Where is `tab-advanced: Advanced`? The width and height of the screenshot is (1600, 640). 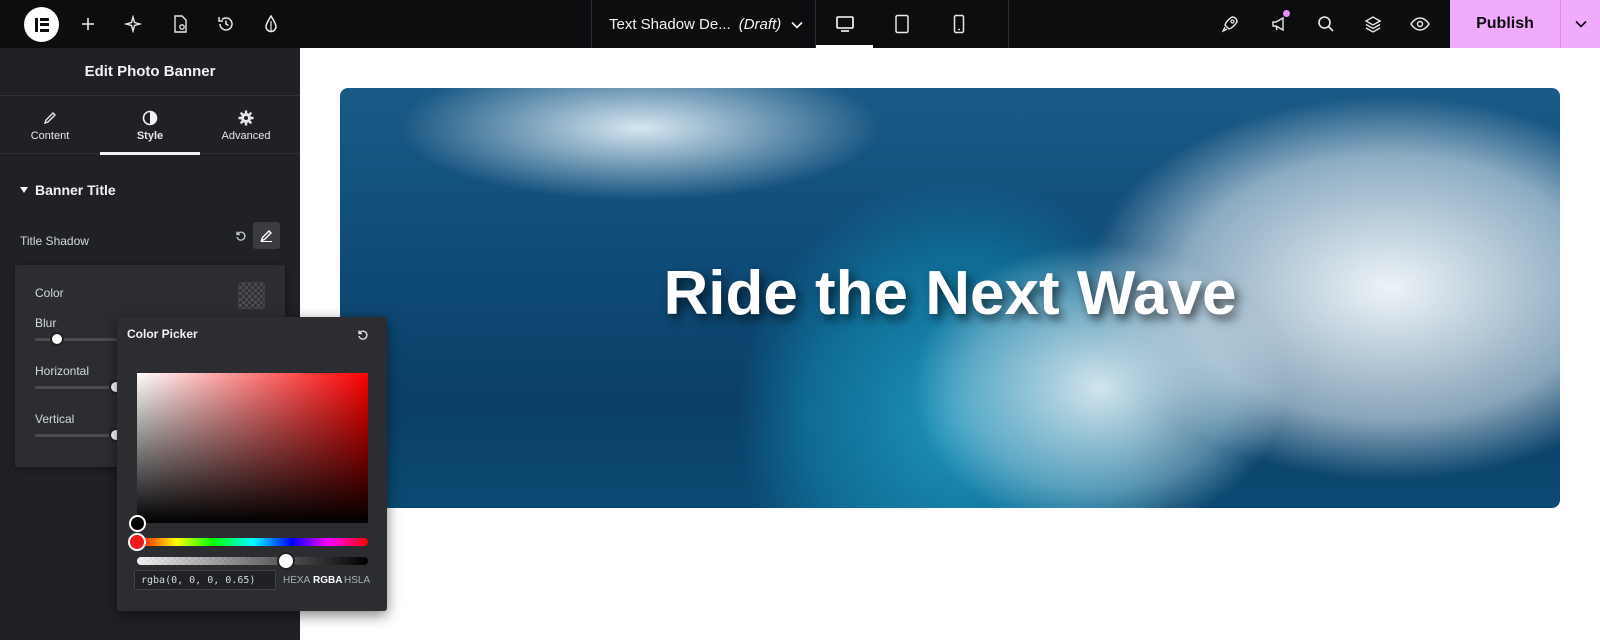
tab-advanced: Advanced is located at coordinates (246, 125).